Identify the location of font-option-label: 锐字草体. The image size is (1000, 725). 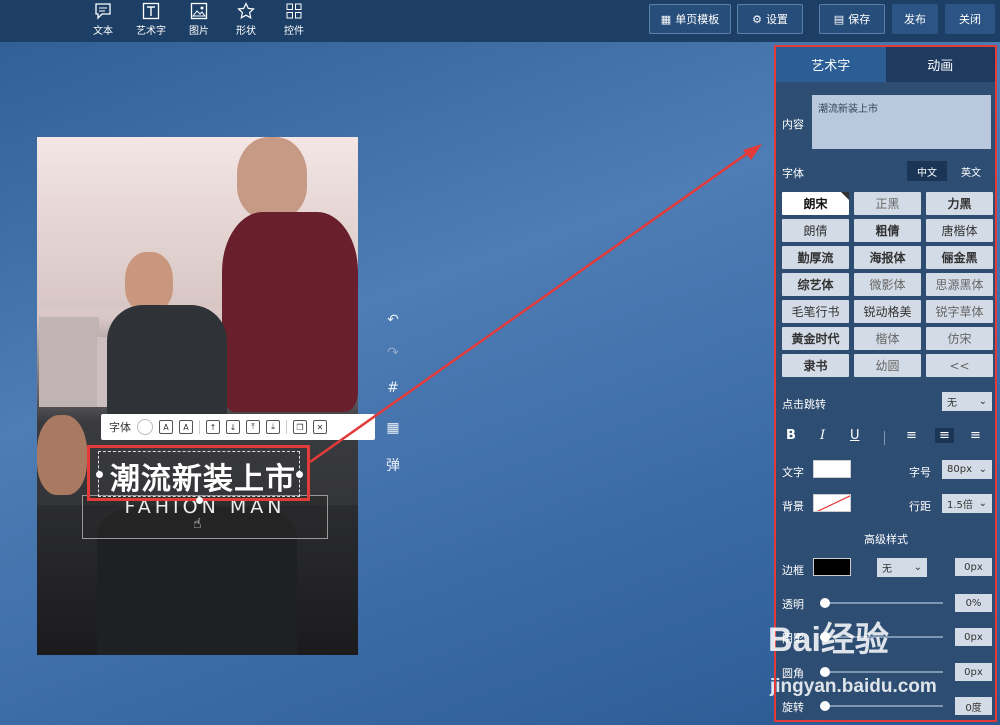
(959, 312).